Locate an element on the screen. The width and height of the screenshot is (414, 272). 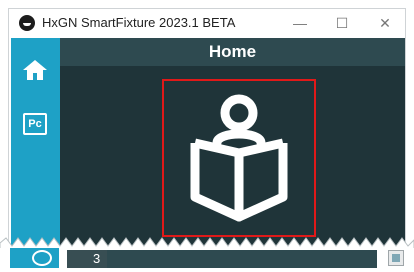
scroll-button is located at coordinates (396, 258).